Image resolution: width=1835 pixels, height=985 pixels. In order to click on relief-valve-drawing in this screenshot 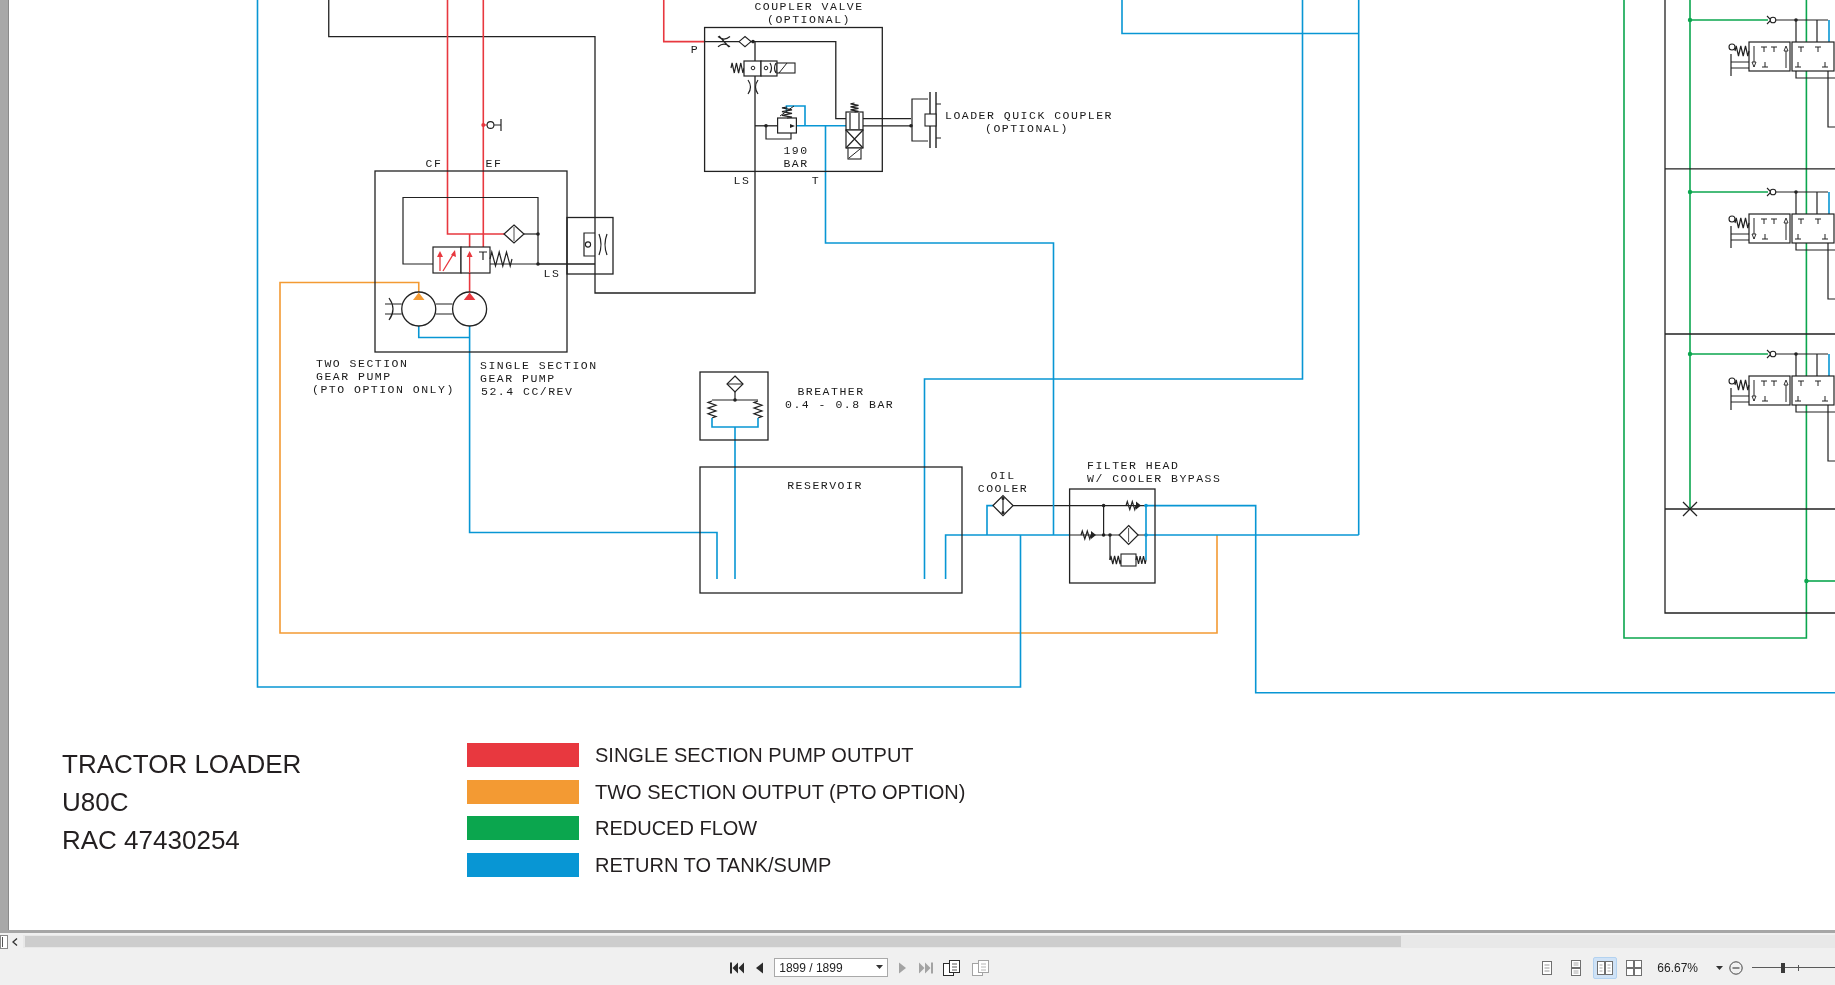, I will do `click(780, 122)`.